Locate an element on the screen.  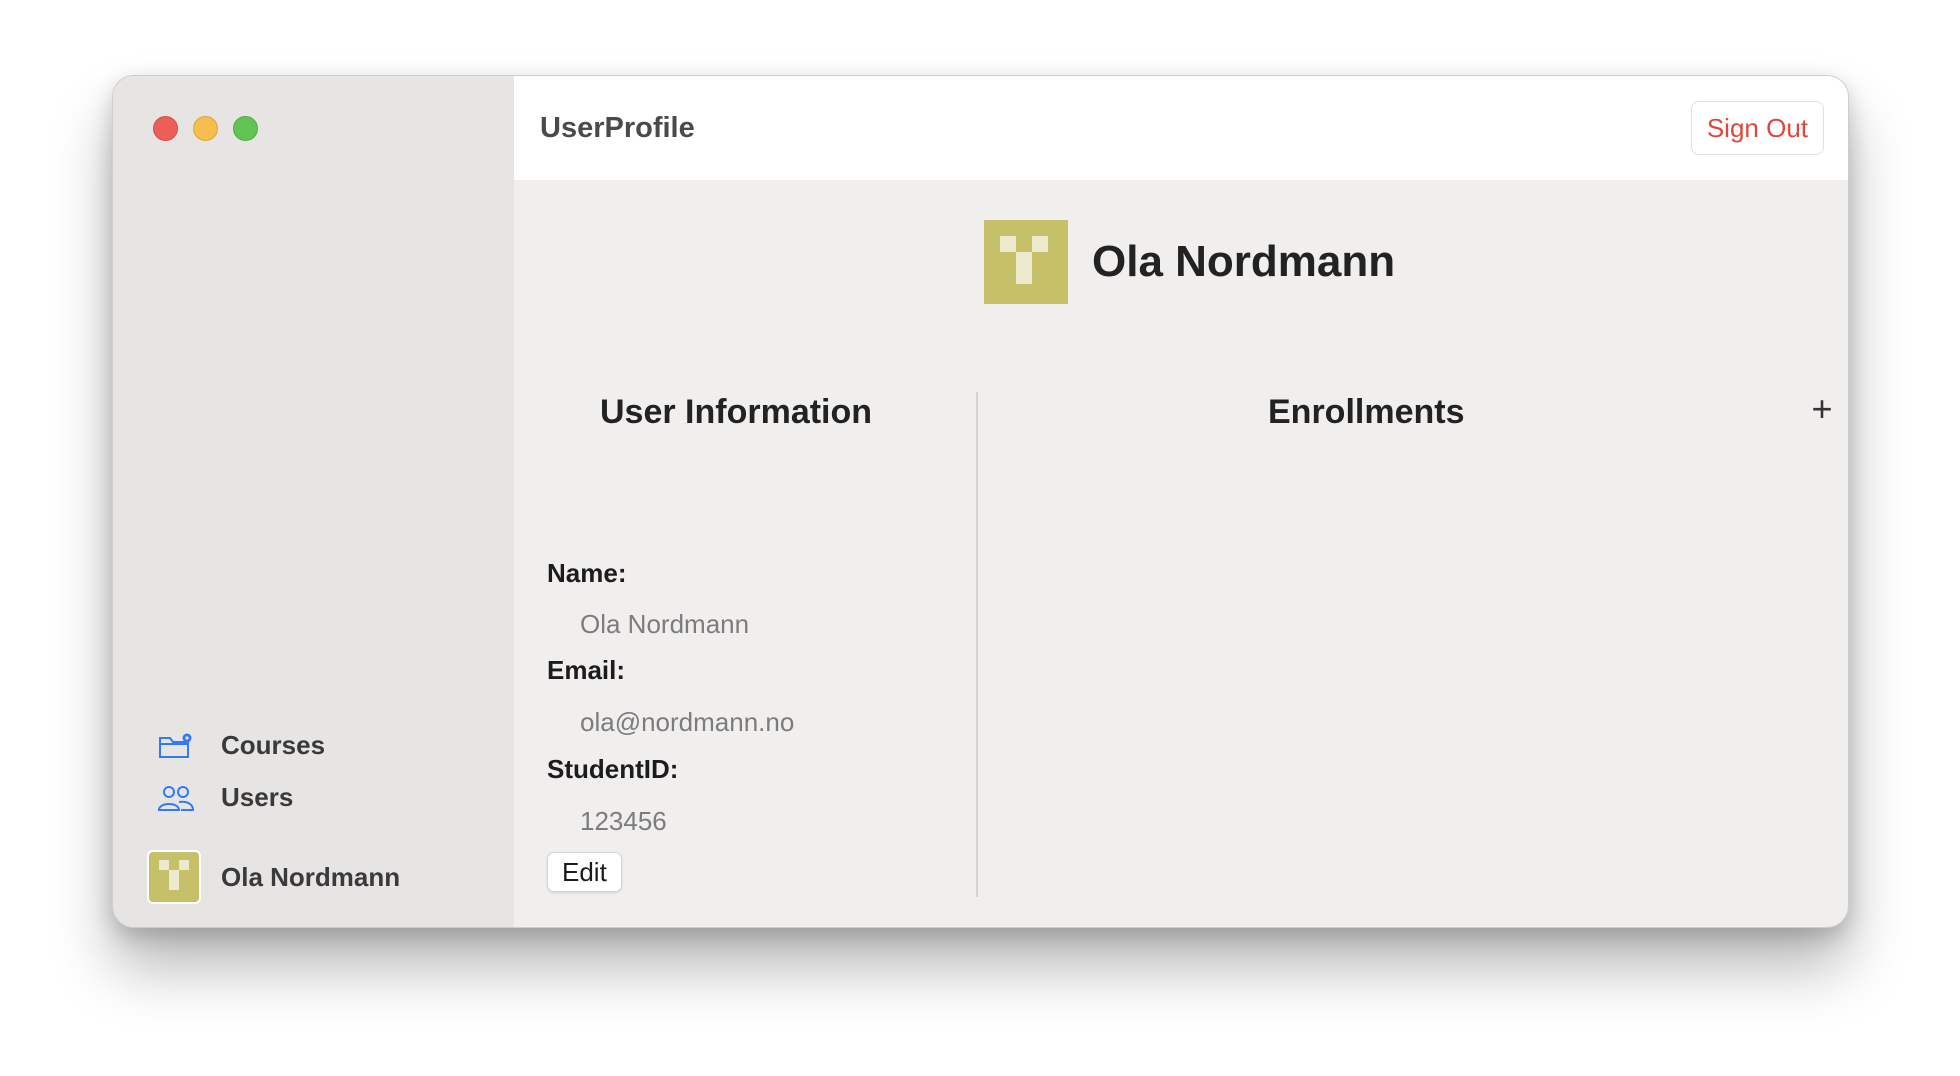
window-controls is located at coordinates (205, 128).